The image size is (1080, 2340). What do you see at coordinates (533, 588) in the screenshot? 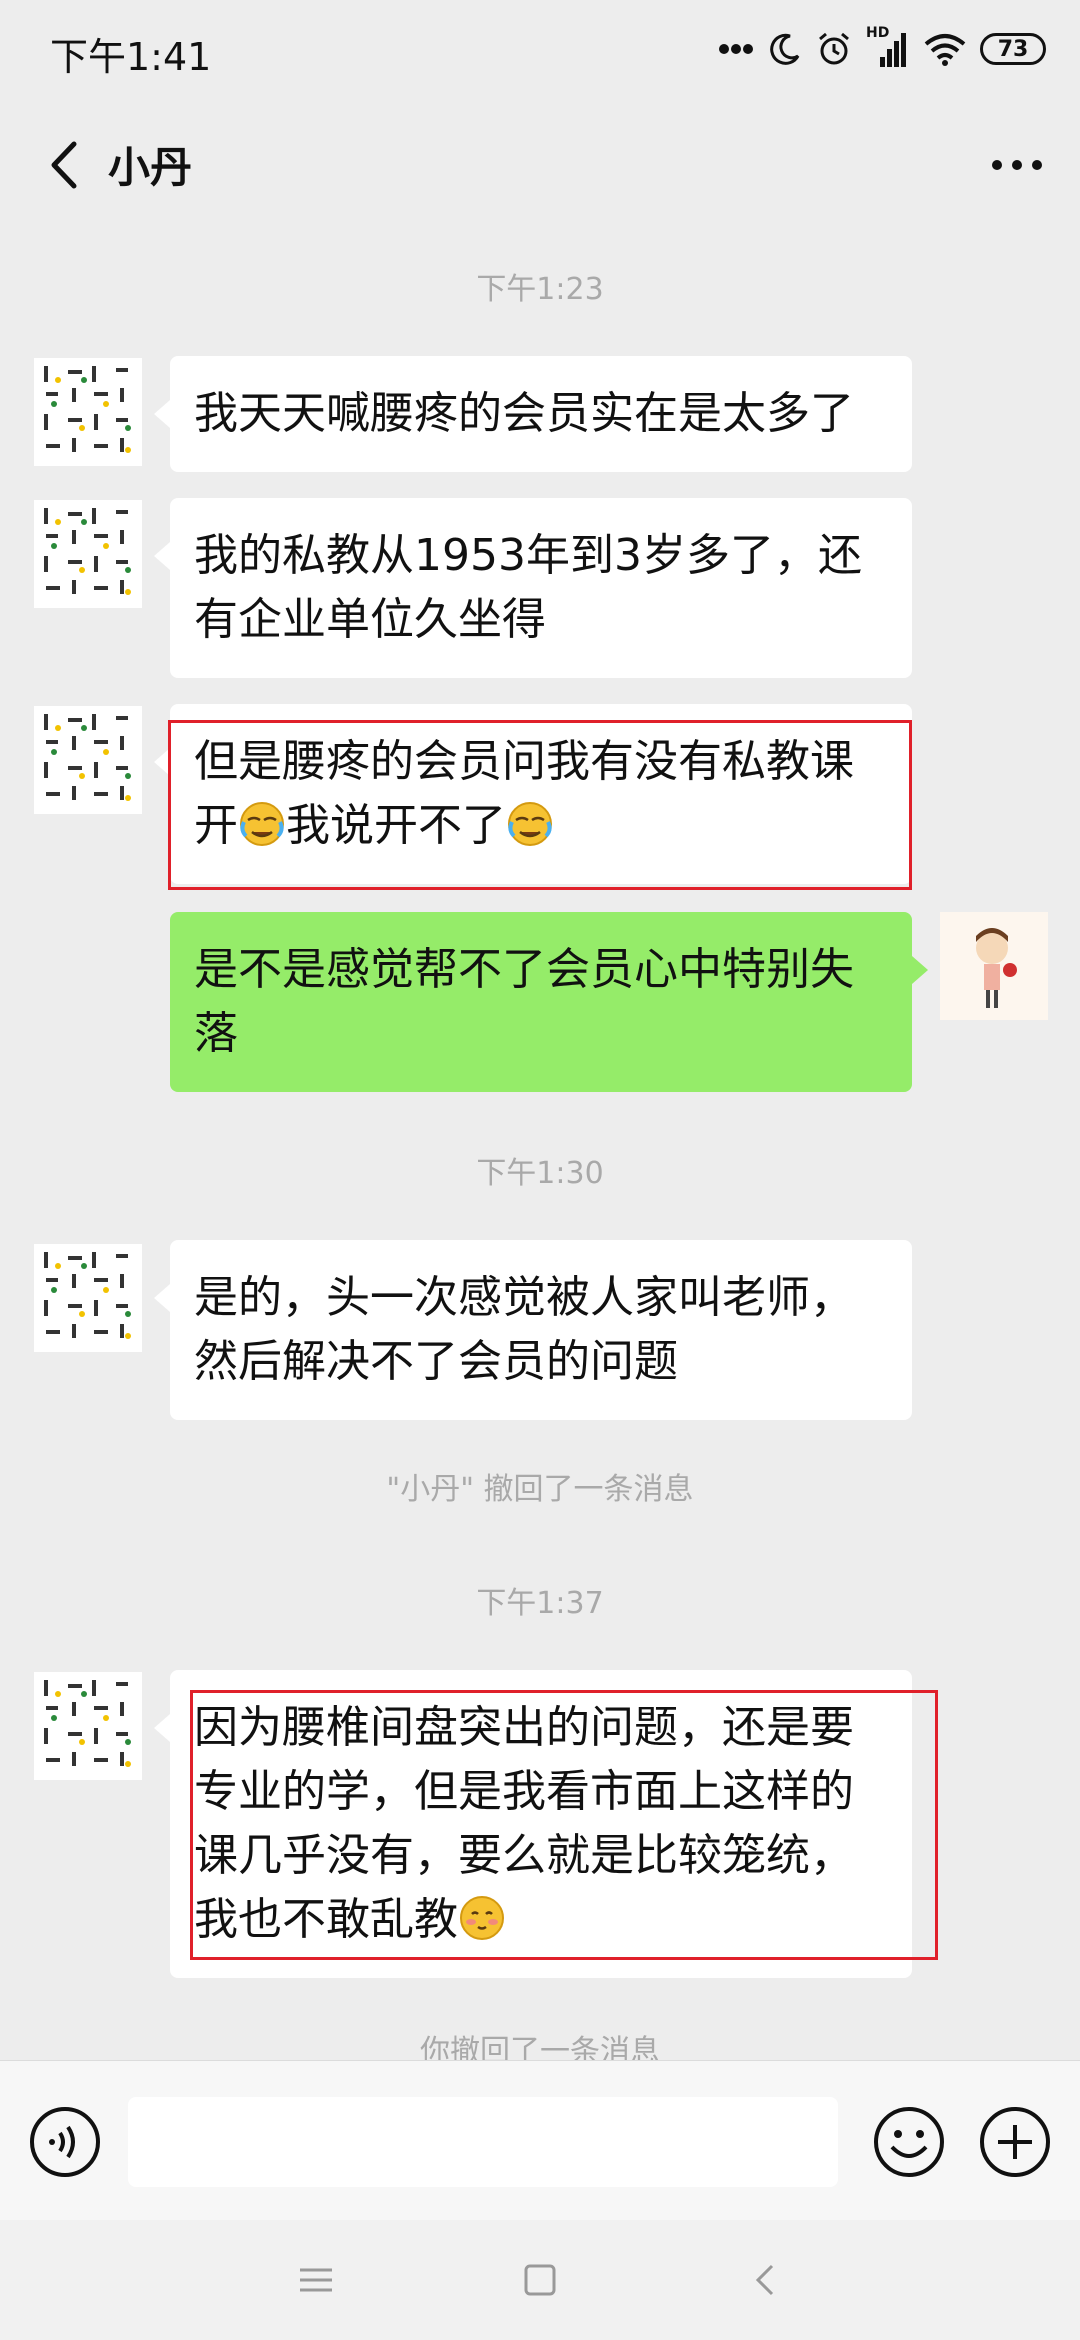
I see `message-bubble-incoming: 我的私教从1953年到3岁多了，还有企业单位久坐得` at bounding box center [533, 588].